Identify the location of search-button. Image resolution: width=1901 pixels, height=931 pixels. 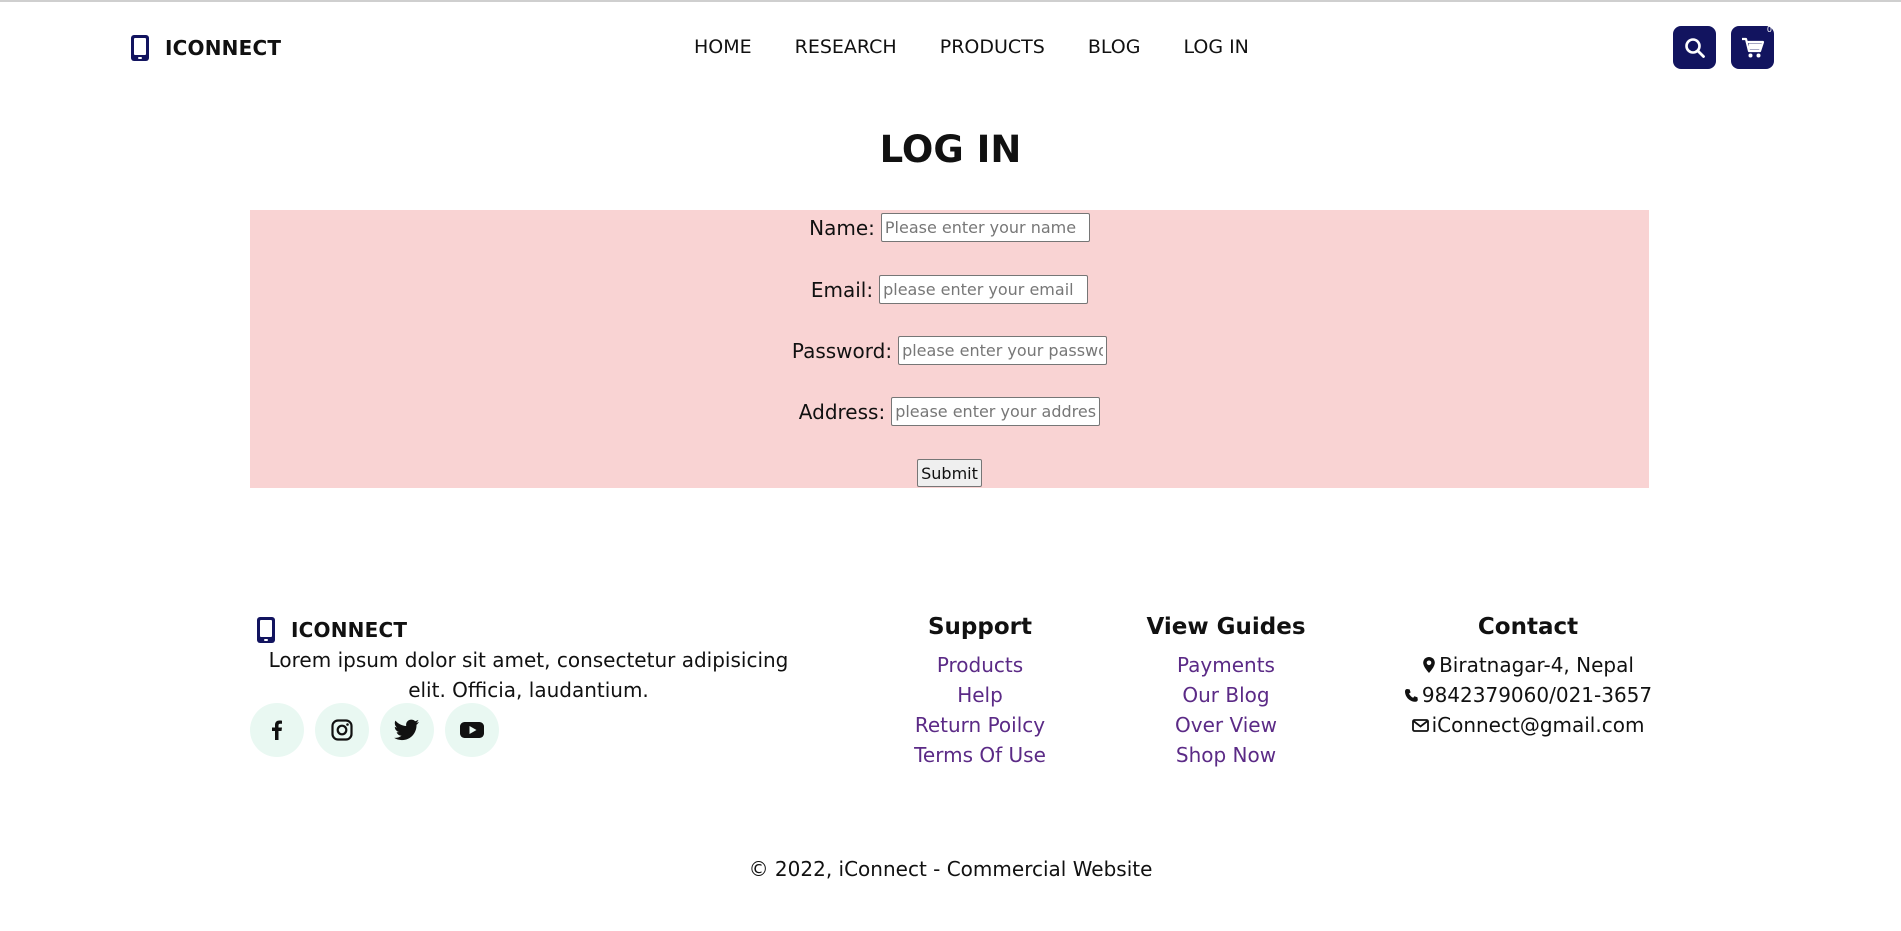
(1694, 47).